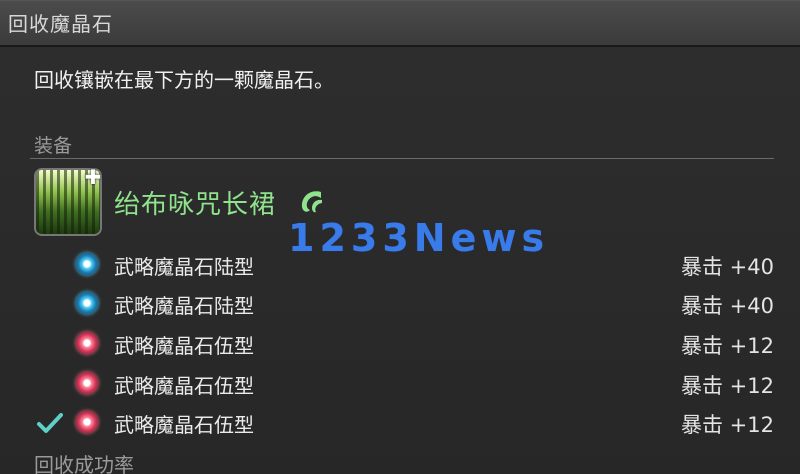  What do you see at coordinates (402, 158) in the screenshot?
I see `section-divider` at bounding box center [402, 158].